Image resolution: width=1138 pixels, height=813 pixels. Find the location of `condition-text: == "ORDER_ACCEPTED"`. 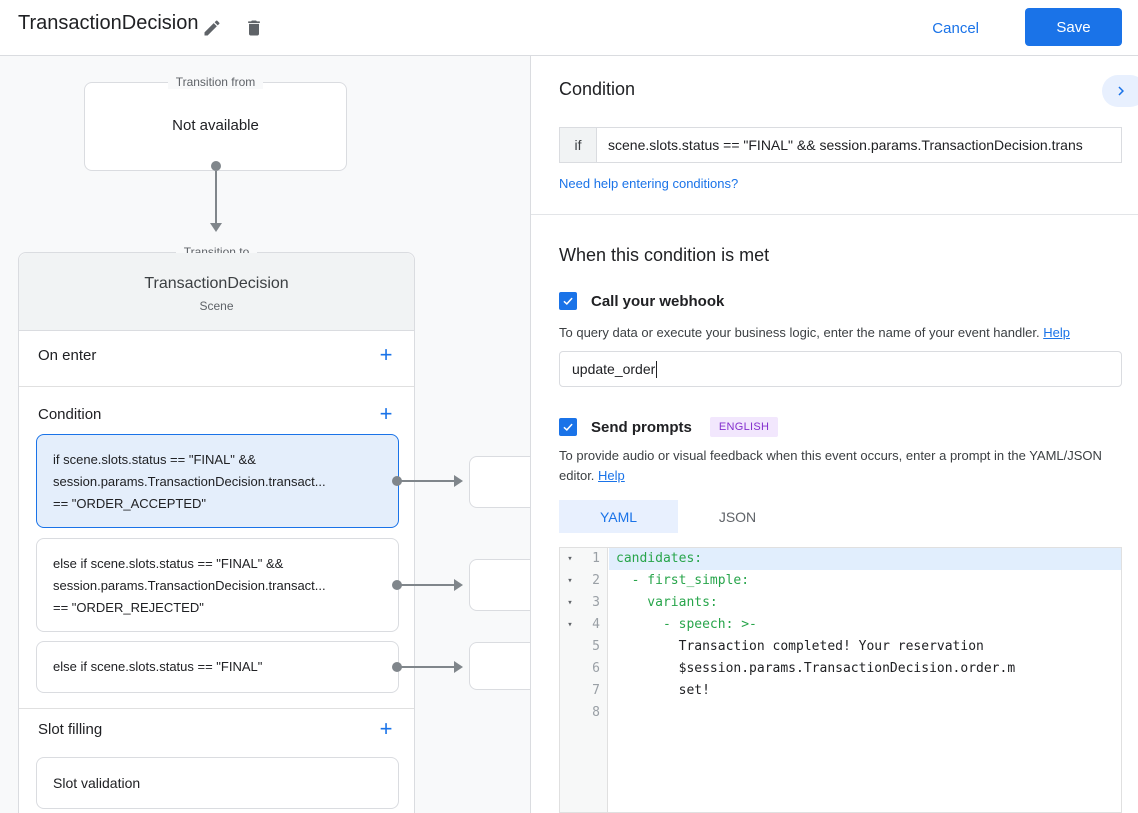

condition-text: == "ORDER_ACCEPTED" is located at coordinates (129, 503).